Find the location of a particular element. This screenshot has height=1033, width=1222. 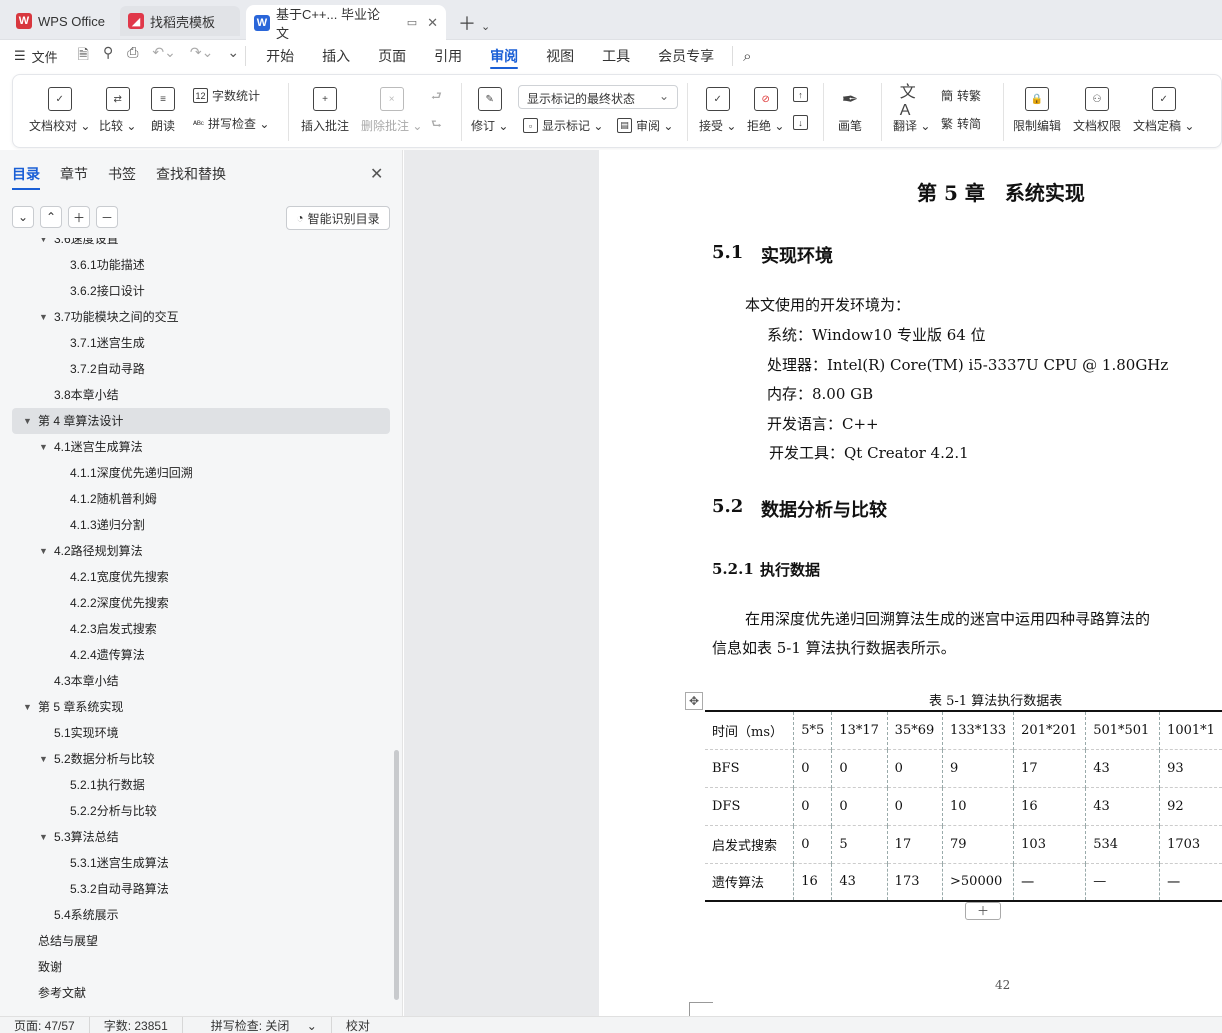

add-heading-button: ＋ is located at coordinates (79, 217).